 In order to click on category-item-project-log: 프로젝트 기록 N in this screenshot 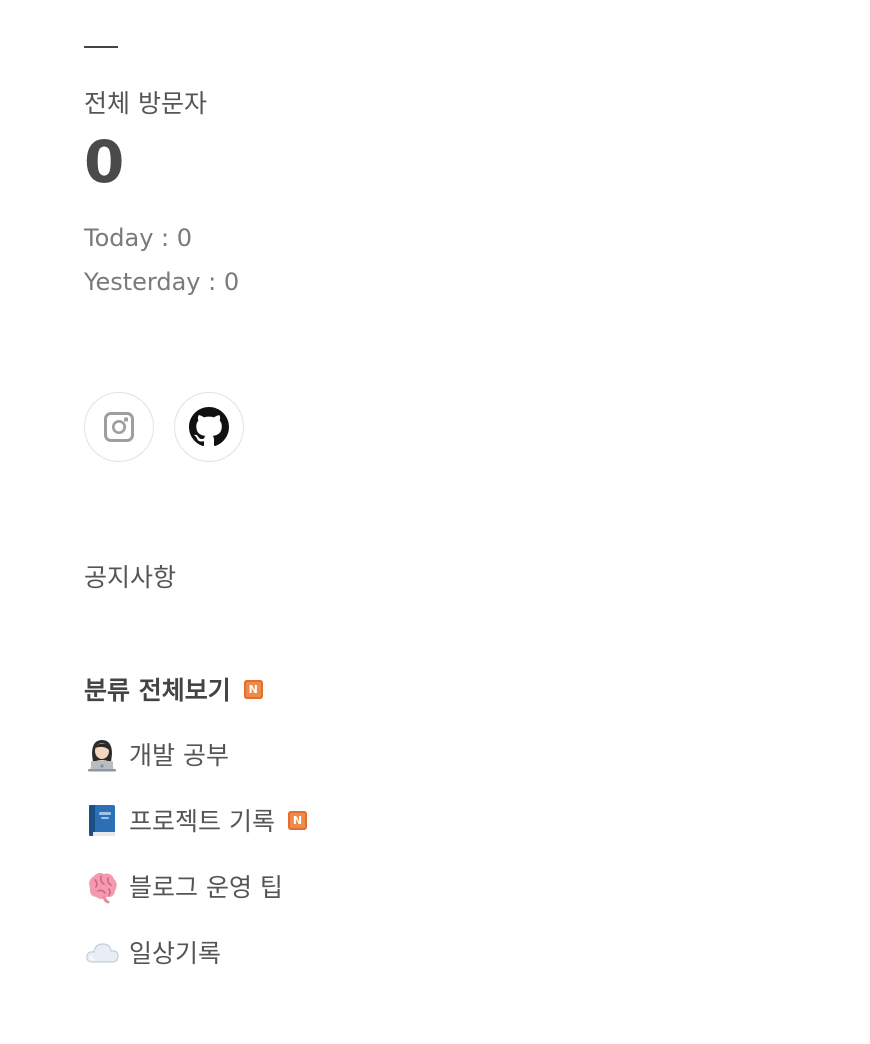, I will do `click(195, 820)`.